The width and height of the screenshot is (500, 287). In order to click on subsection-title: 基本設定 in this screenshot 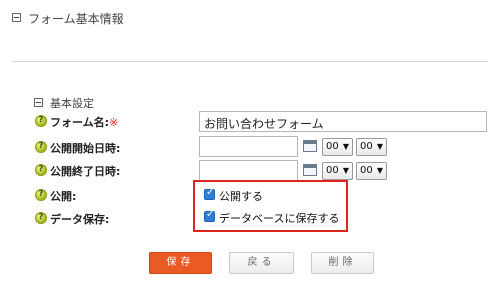, I will do `click(72, 103)`.